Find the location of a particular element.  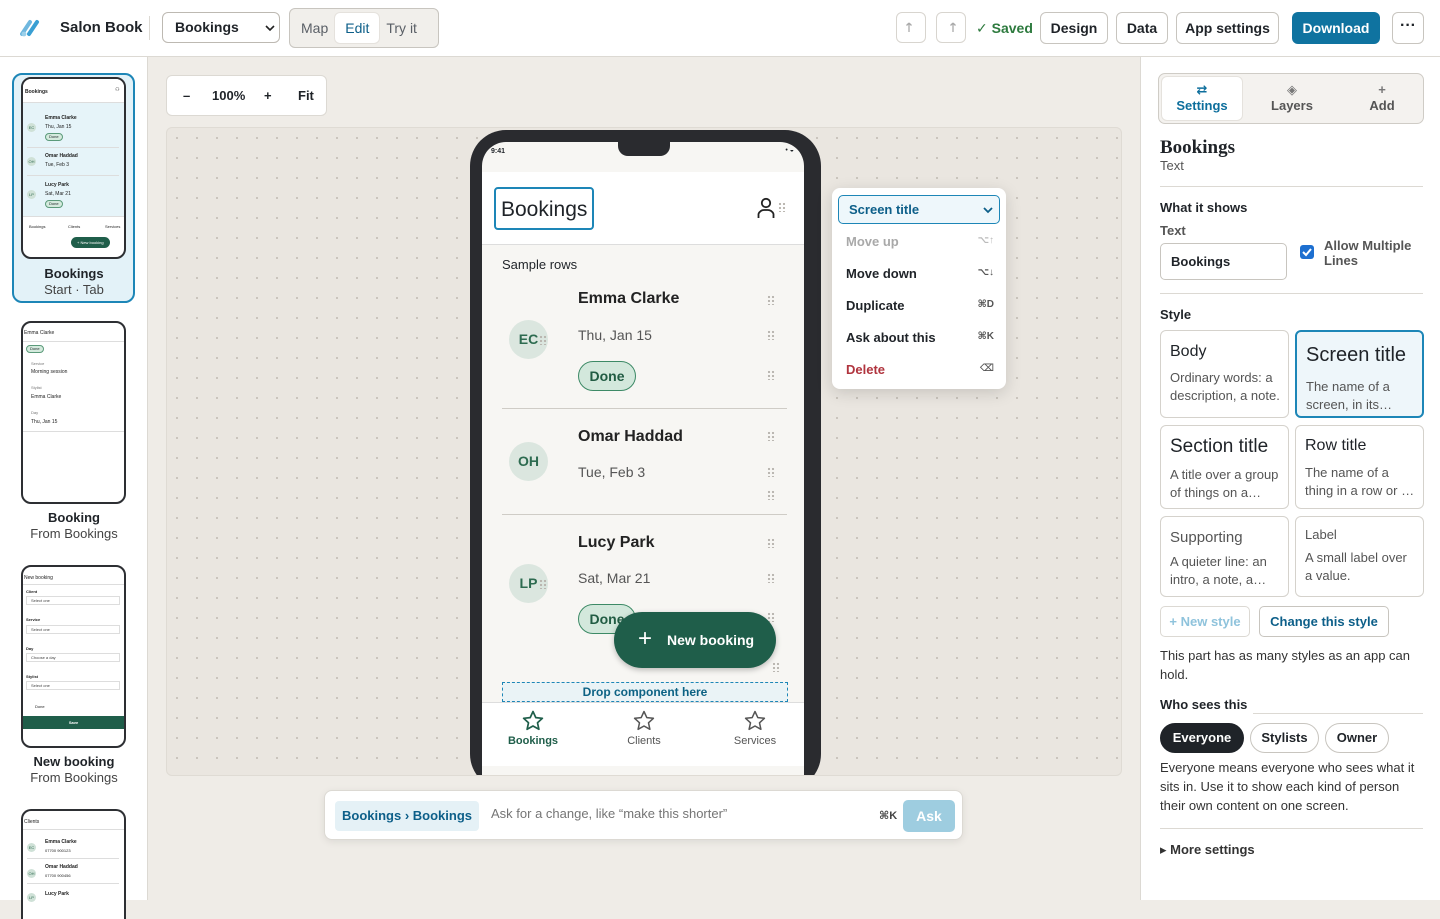

style-select: Screen title is located at coordinates (919, 209).